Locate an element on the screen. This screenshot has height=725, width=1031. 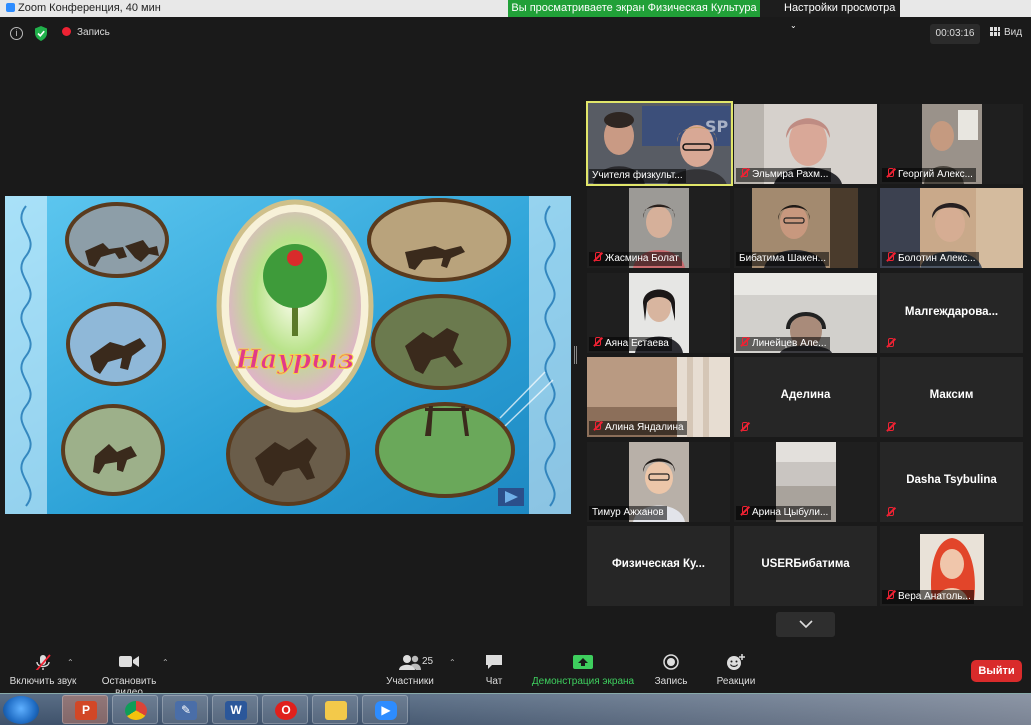
panel-resize-handle is located at coordinates (575, 355).